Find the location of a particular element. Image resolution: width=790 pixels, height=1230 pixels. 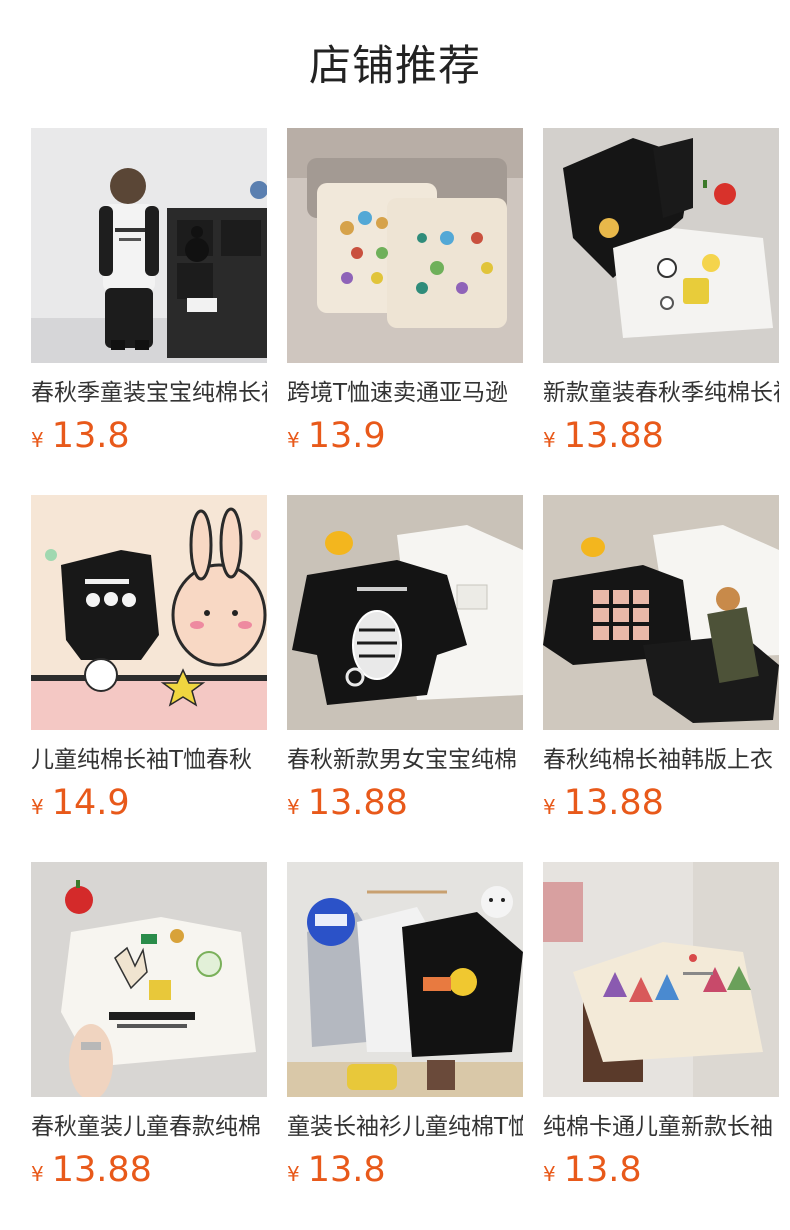

shop-recommend-header: 店铺推荐 is located at coordinates (395, 64).